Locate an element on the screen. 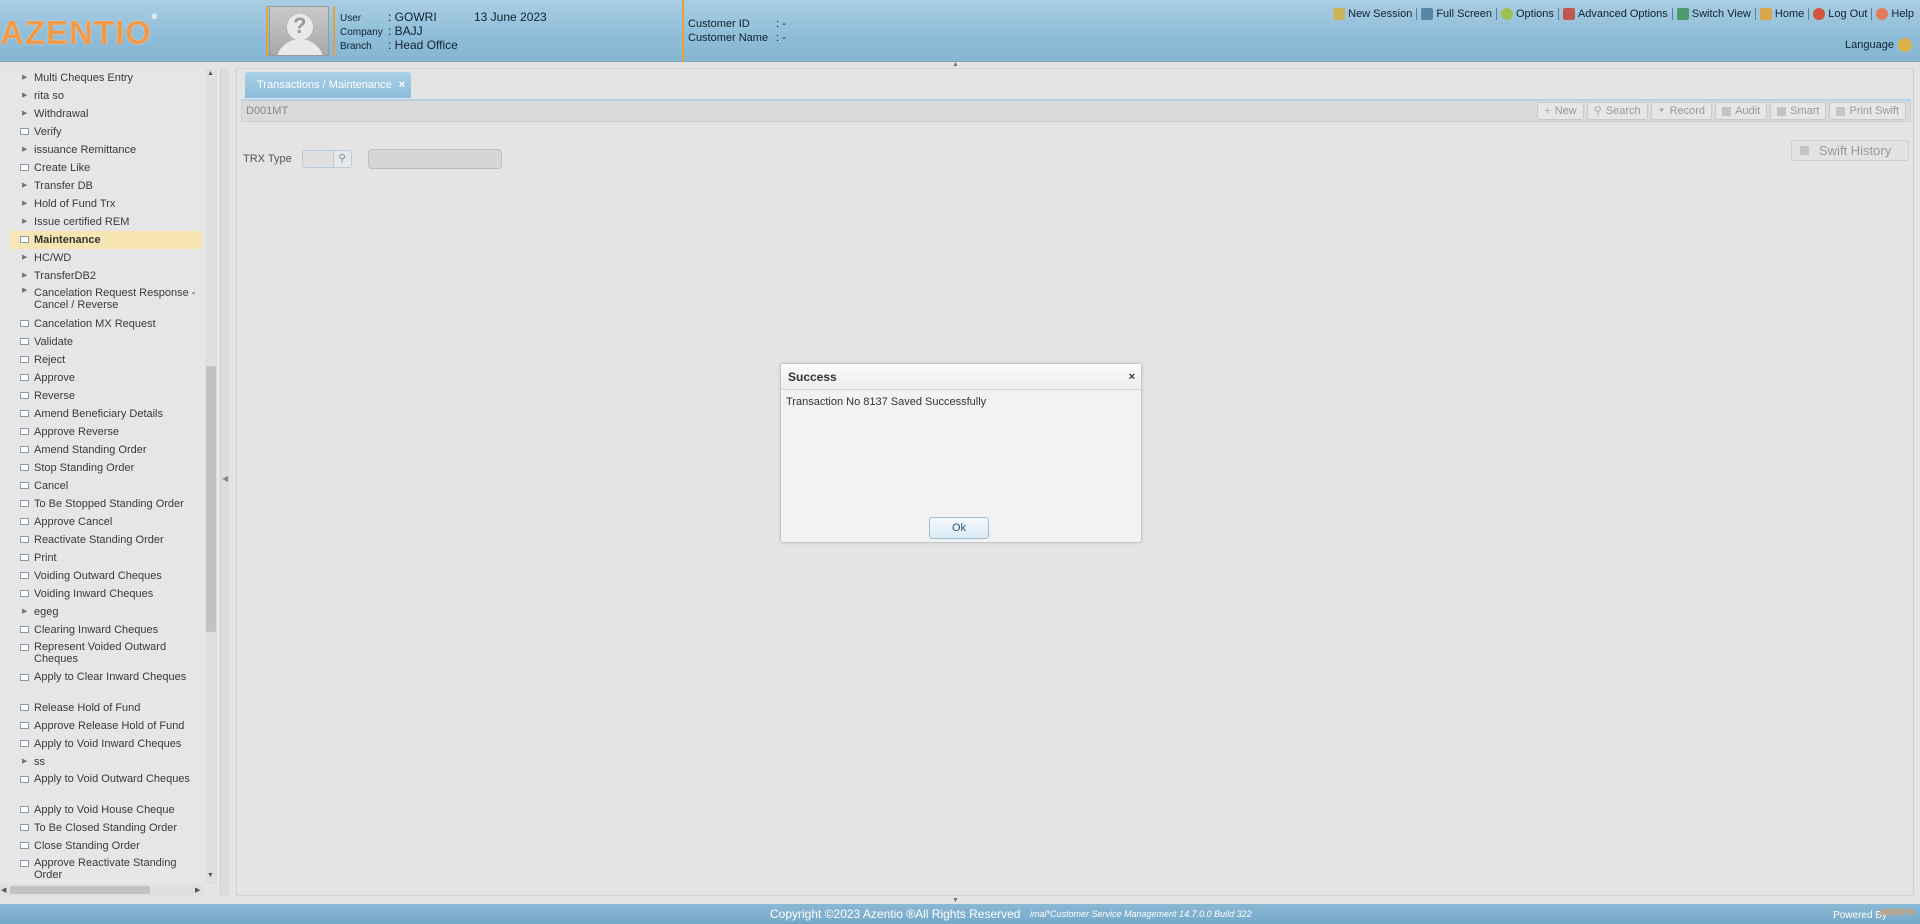  sidebar-item: Apply to Void Outward Cheques is located at coordinates (106, 786).